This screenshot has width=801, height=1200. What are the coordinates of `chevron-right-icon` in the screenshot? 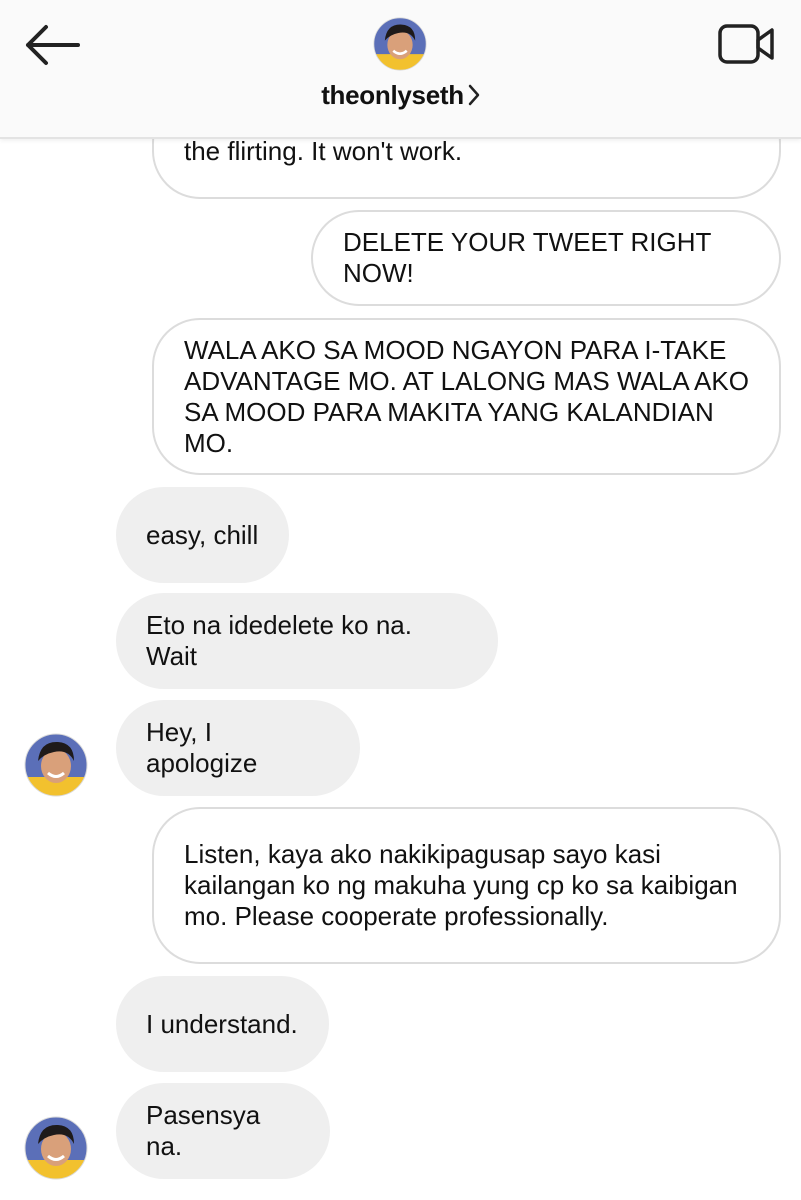 It's located at (474, 97).